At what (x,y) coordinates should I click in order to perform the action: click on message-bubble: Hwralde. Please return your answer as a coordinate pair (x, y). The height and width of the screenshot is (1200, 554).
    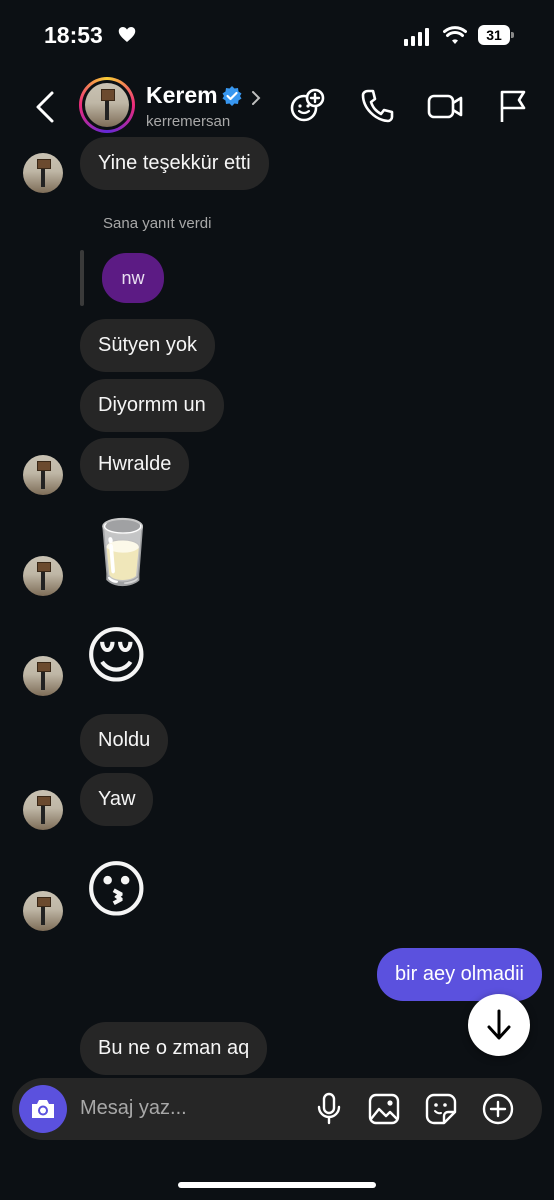
    Looking at the image, I should click on (135, 464).